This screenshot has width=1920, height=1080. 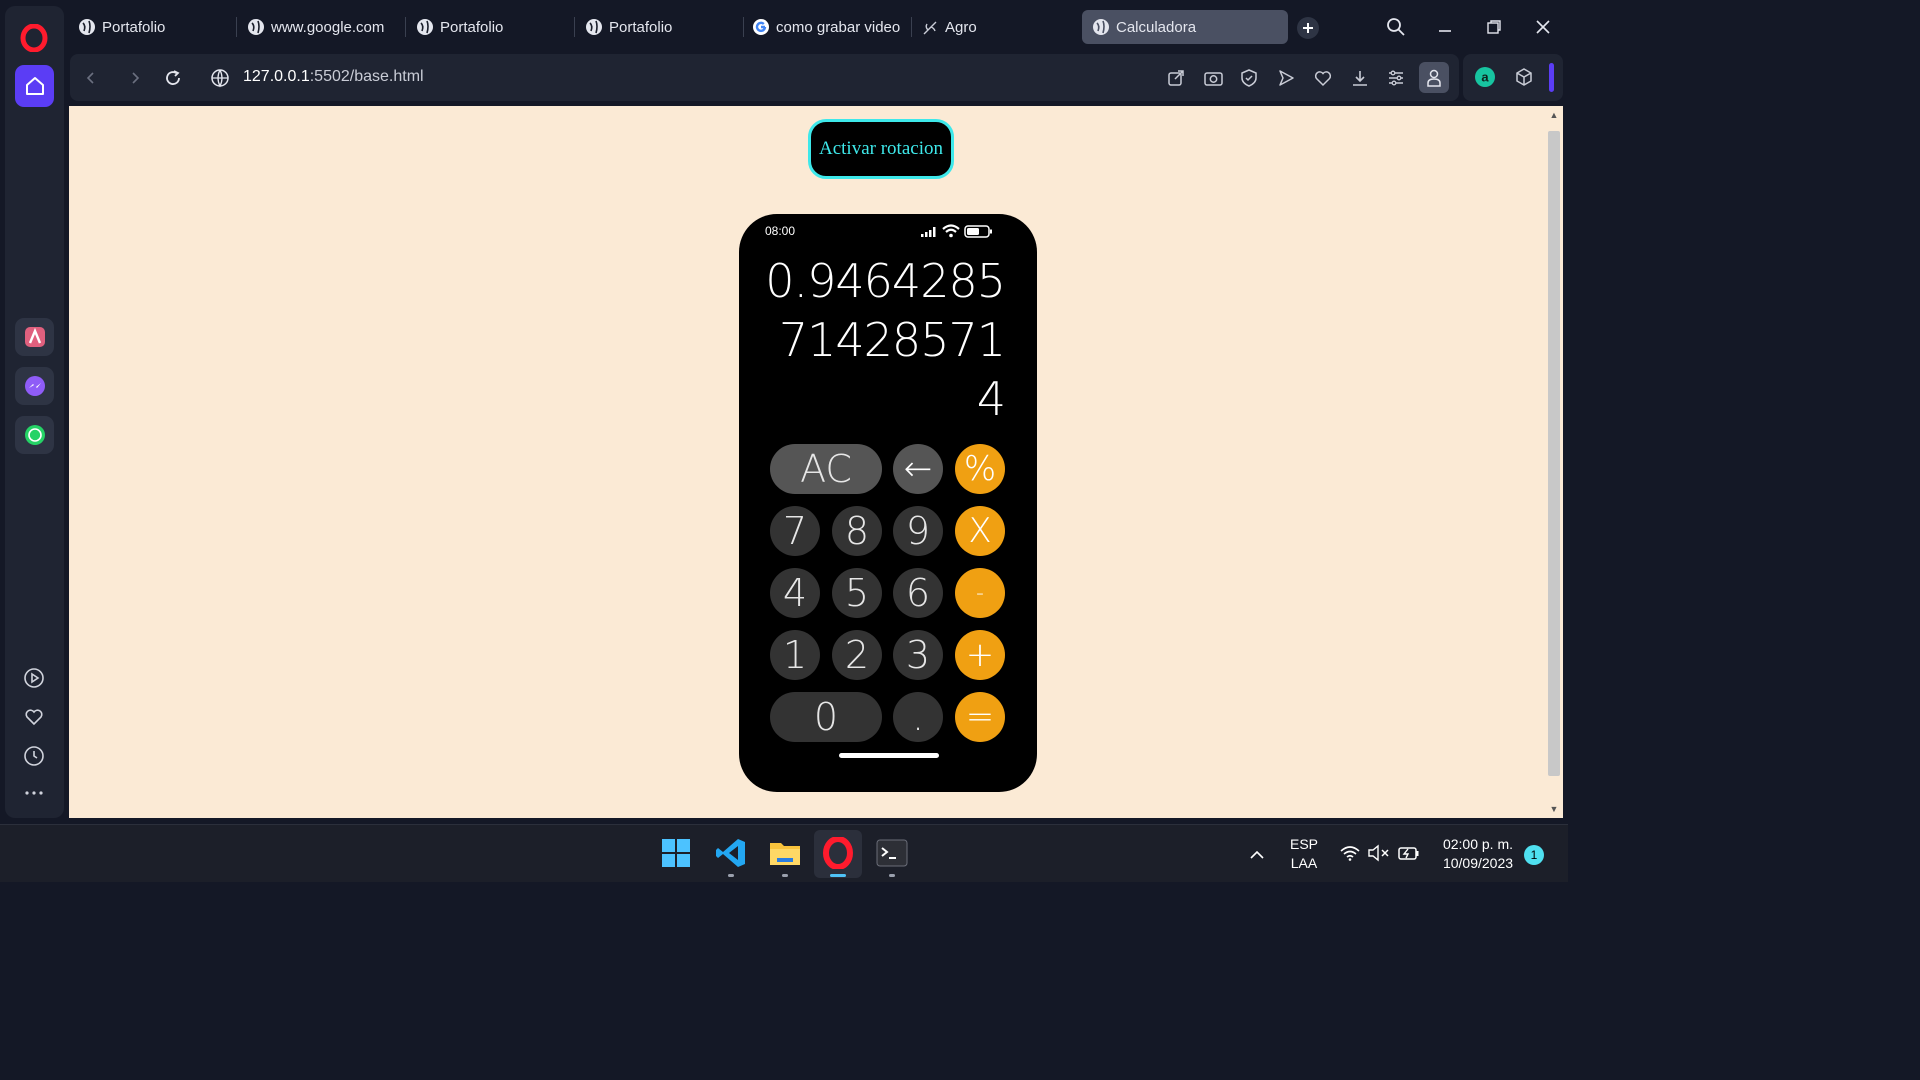 I want to click on digit-7-button: 7, so click(x=795, y=531).